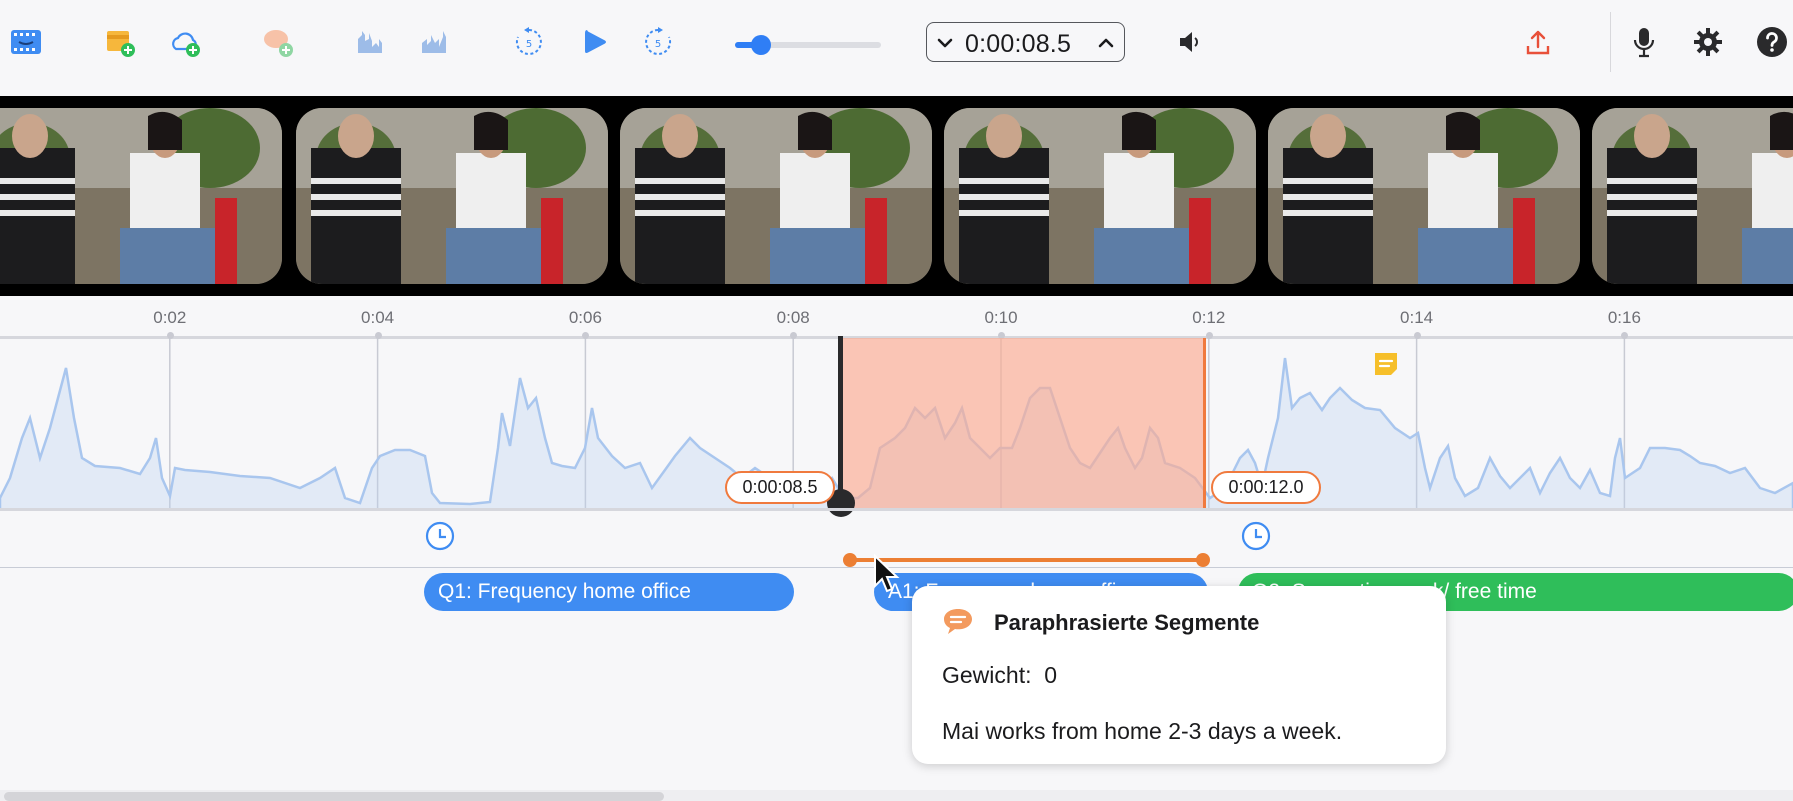  I want to click on waveform-edit-icon, so click(434, 42).